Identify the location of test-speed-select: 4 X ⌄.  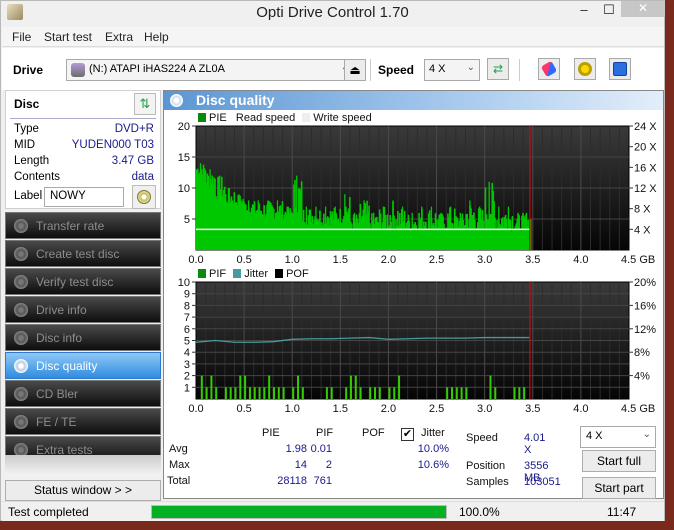
(618, 437).